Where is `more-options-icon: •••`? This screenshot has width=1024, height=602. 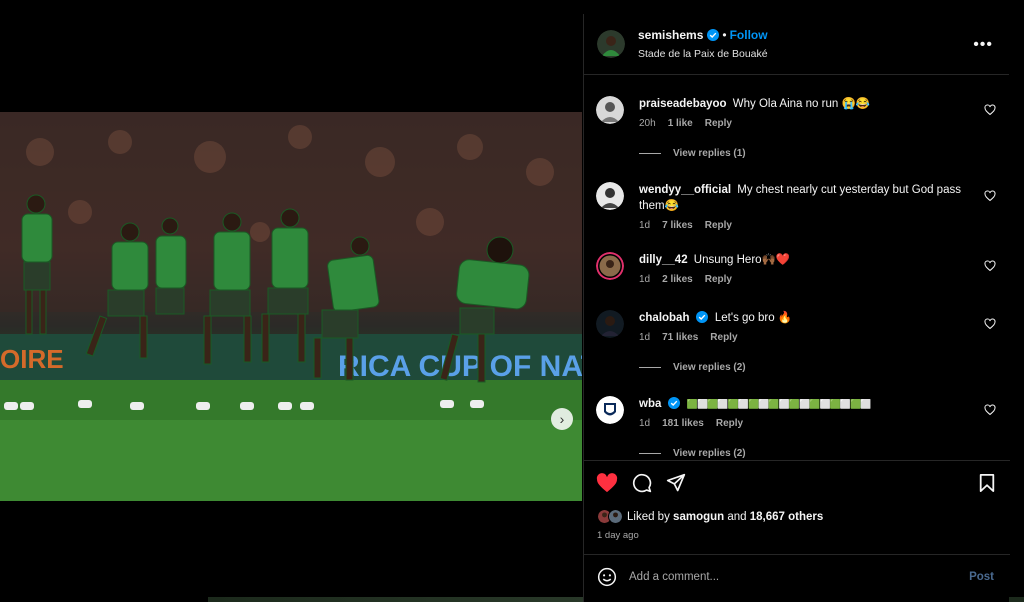
more-options-icon: ••• is located at coordinates (983, 45).